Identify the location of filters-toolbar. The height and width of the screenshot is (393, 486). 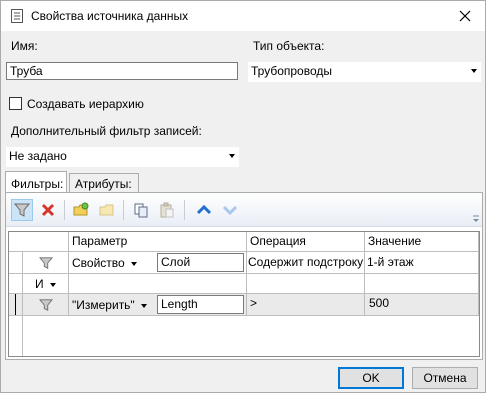
(244, 210).